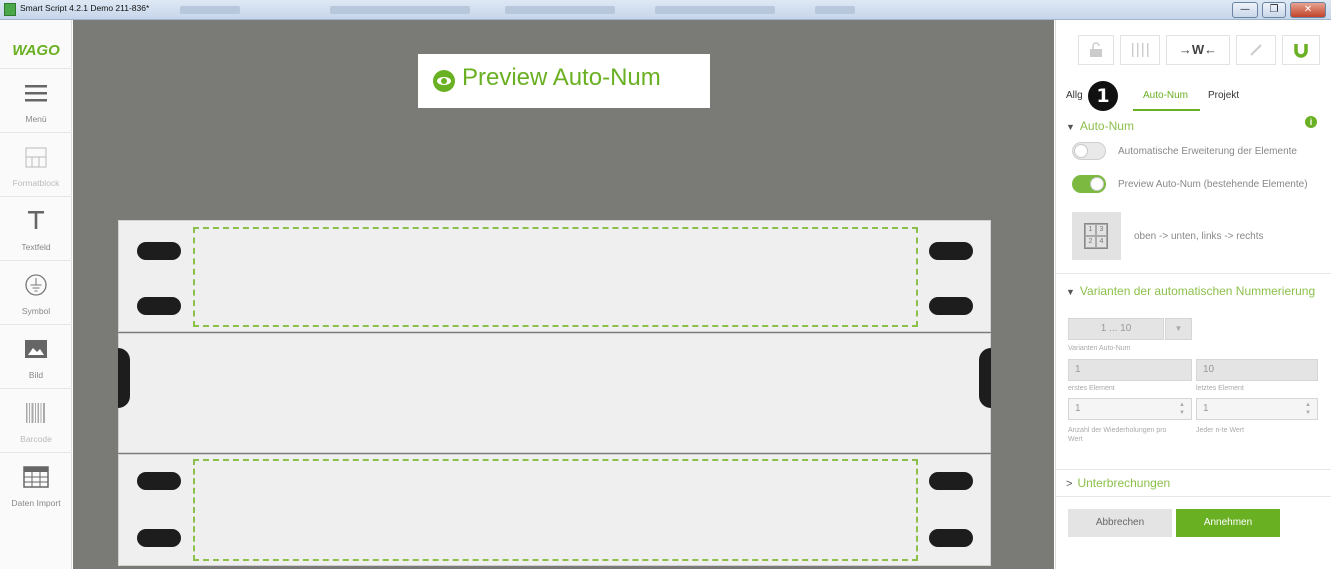 The height and width of the screenshot is (569, 1331). What do you see at coordinates (36, 93) in the screenshot?
I see `hamburger-icon` at bounding box center [36, 93].